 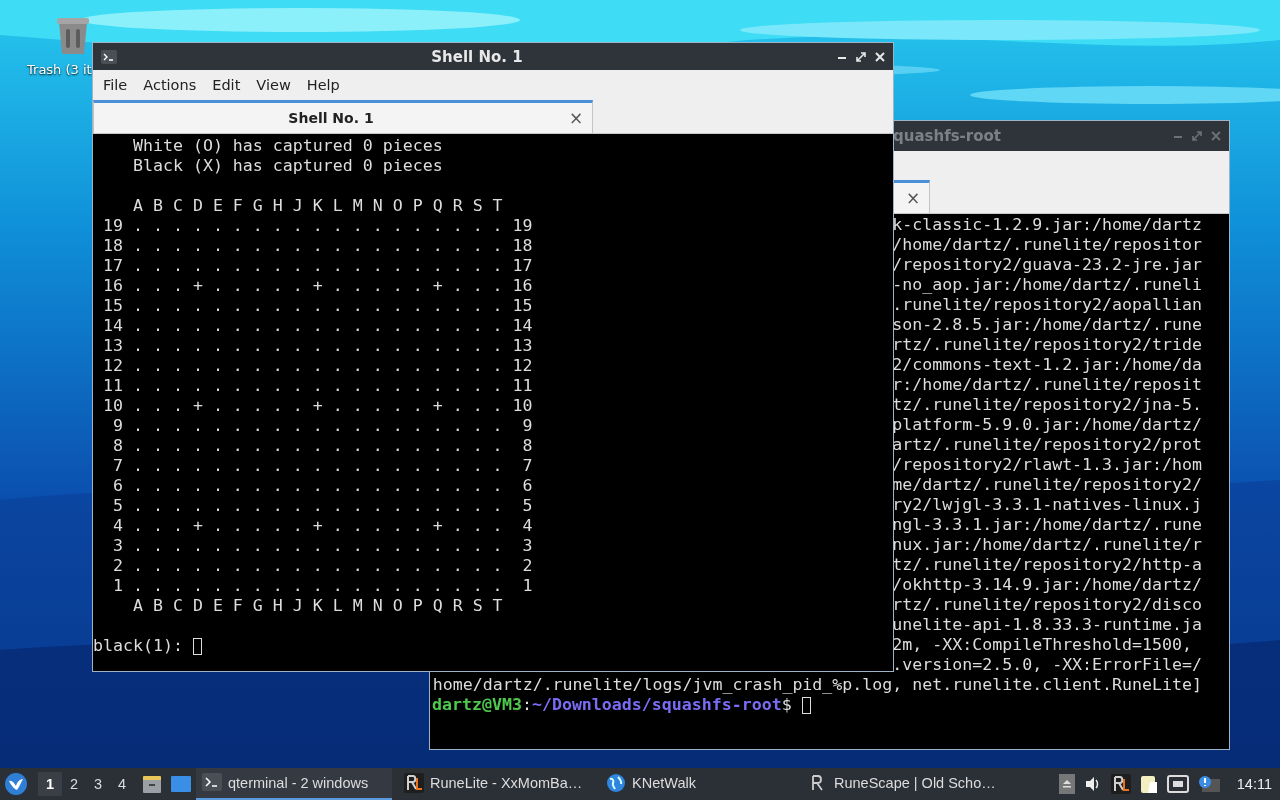 What do you see at coordinates (331, 118) in the screenshot?
I see `tab-label: Shell No. 1` at bounding box center [331, 118].